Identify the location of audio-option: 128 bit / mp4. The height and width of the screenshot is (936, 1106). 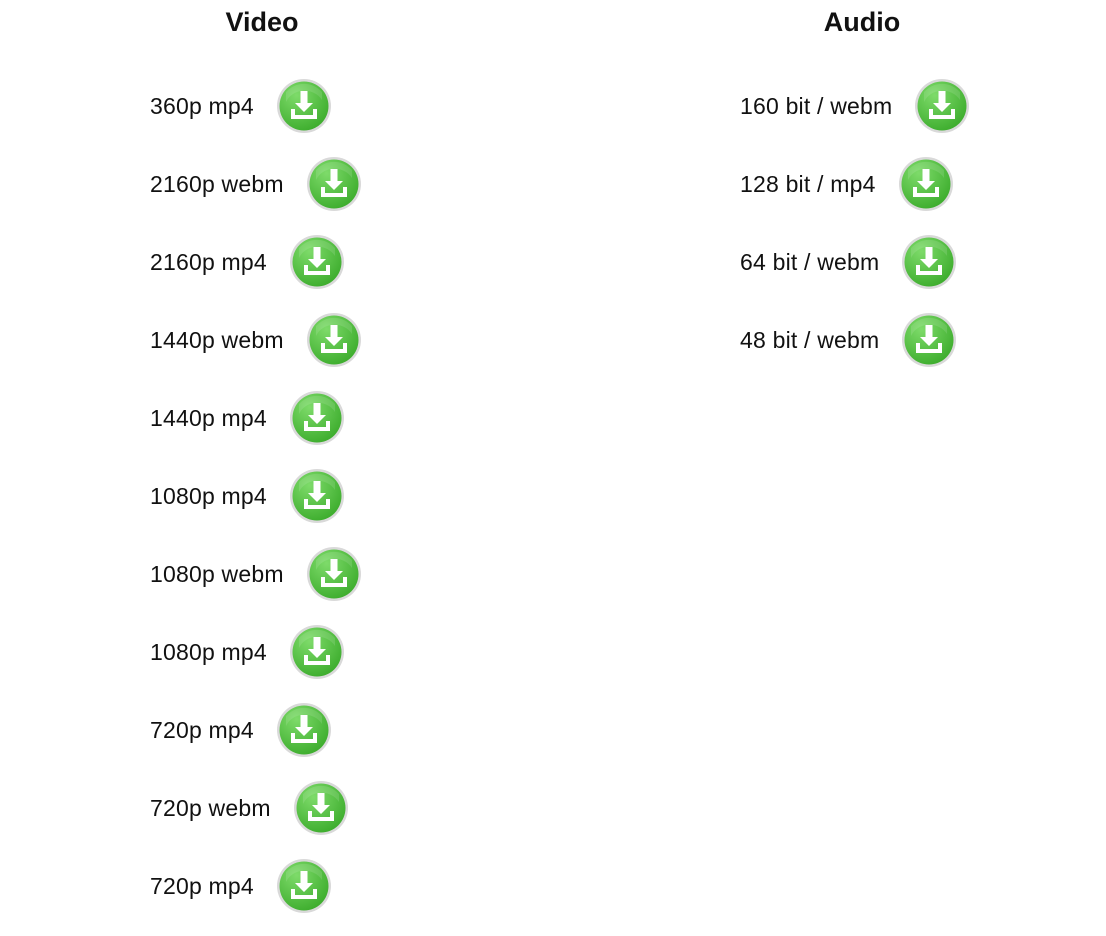
(855, 195).